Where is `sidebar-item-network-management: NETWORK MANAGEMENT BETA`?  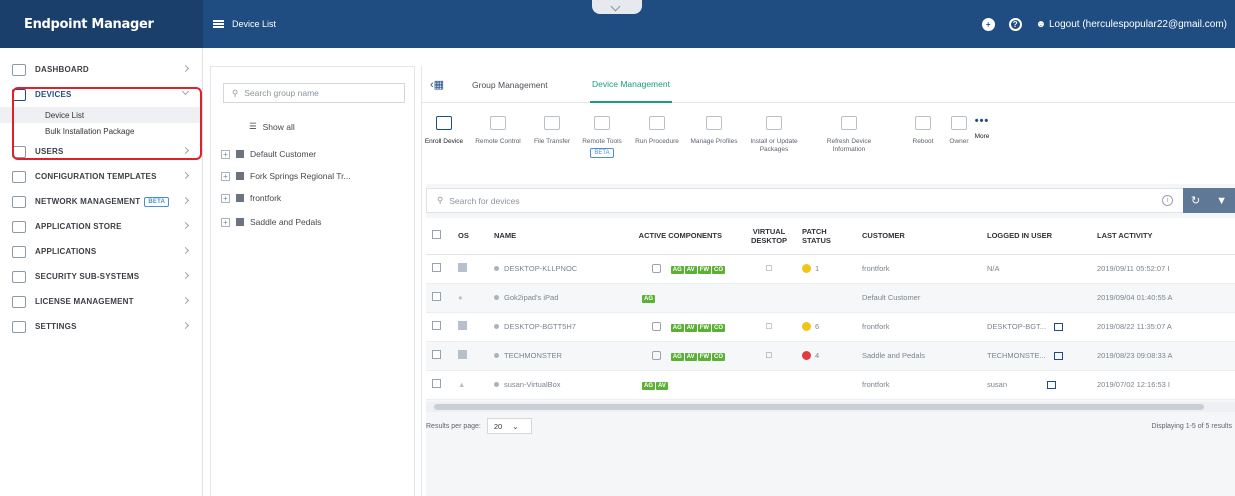
sidebar-item-network-management: NETWORK MANAGEMENT BETA is located at coordinates (101, 201).